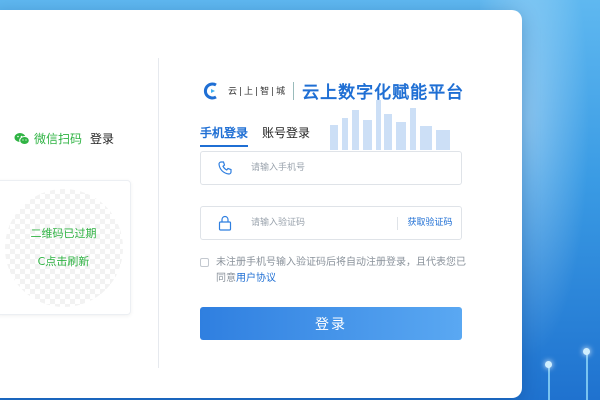 This screenshot has width=600, height=400. Describe the element at coordinates (63, 233) in the screenshot. I see `qr-expired-text: 二维码已过期` at that location.